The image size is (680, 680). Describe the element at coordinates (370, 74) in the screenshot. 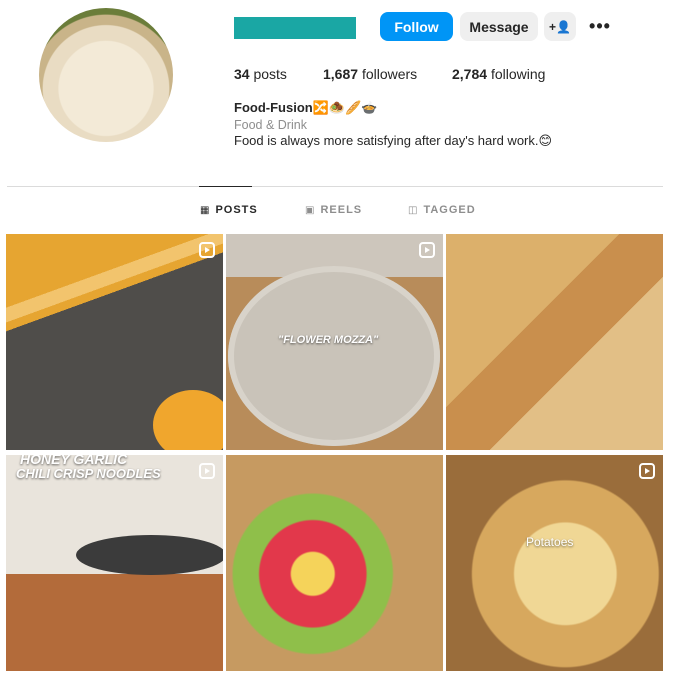

I see `followers-stat: 1,687 followers` at that location.